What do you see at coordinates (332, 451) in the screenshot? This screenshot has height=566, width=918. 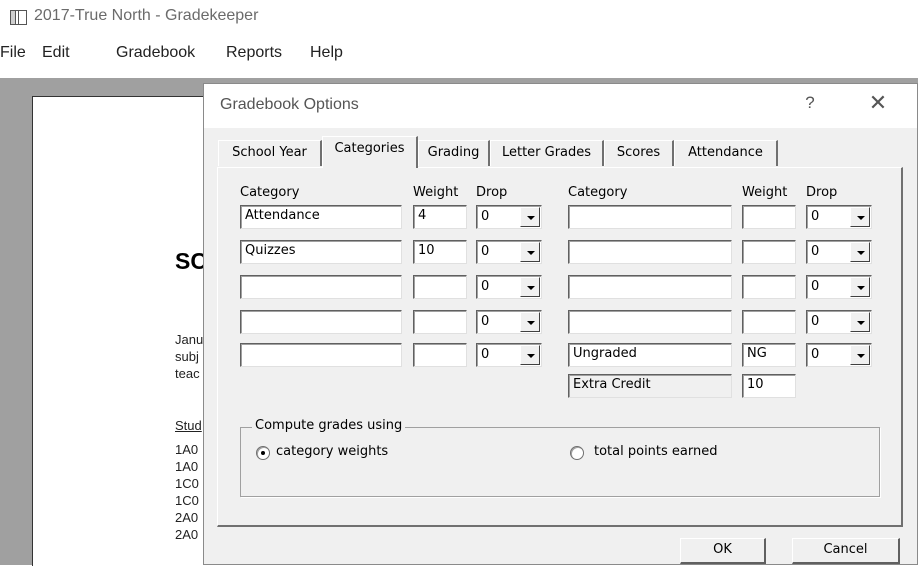 I see `category-weights-label: category weights` at bounding box center [332, 451].